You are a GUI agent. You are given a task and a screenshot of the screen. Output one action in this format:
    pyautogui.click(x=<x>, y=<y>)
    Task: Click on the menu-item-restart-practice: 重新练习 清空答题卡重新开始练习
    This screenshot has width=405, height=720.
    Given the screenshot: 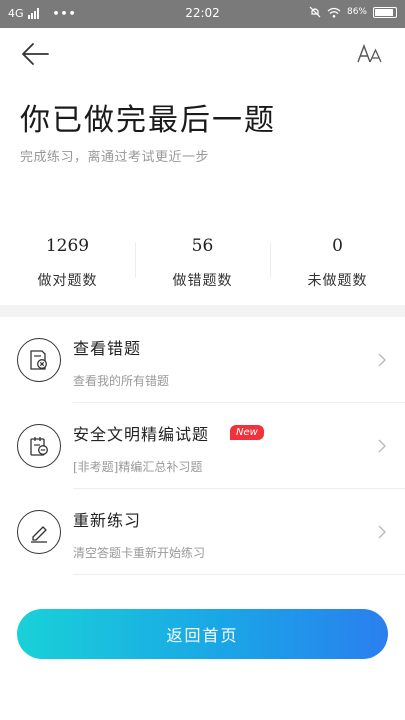 What is the action you would take?
    pyautogui.click(x=202, y=532)
    